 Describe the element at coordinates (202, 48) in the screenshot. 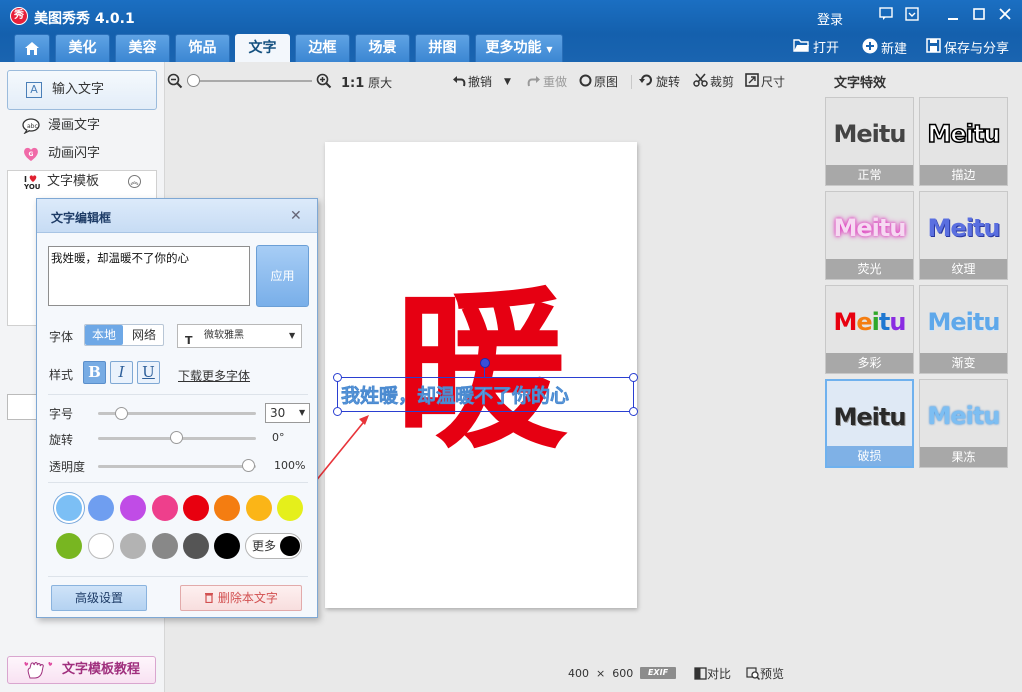

I see `tab-accessories: 饰品` at that location.